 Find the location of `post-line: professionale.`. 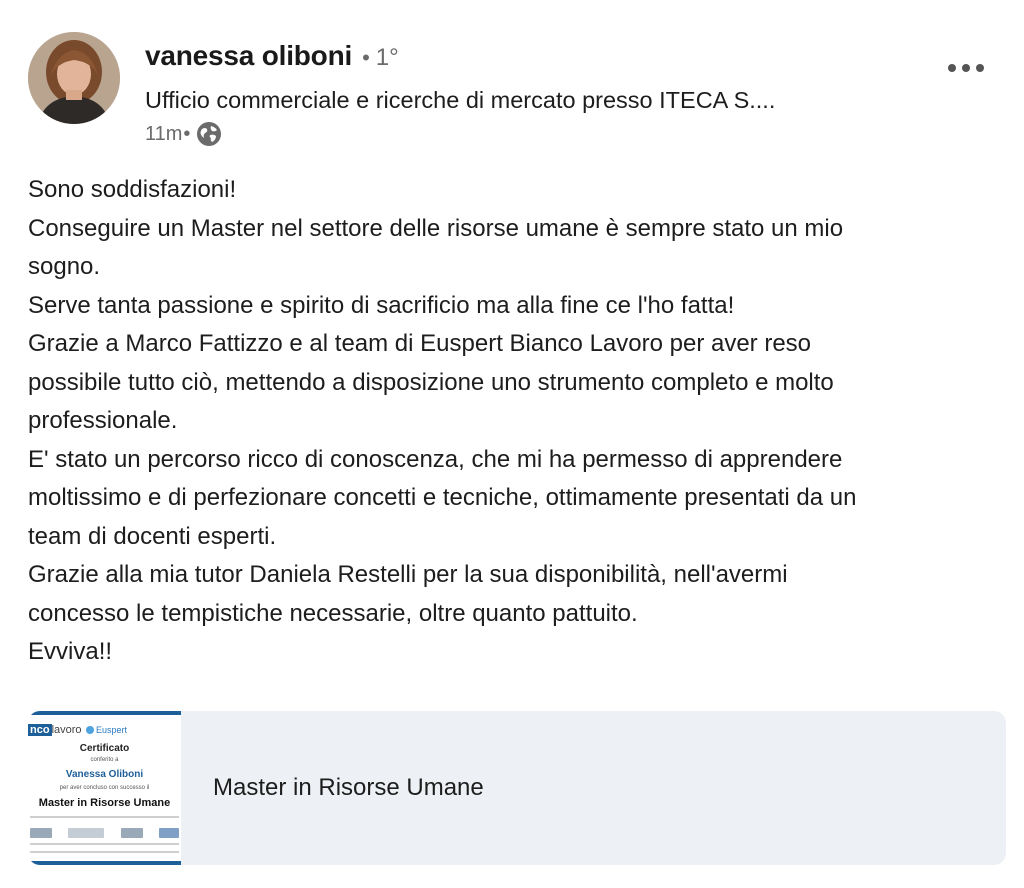

post-line: professionale. is located at coordinates (103, 420).